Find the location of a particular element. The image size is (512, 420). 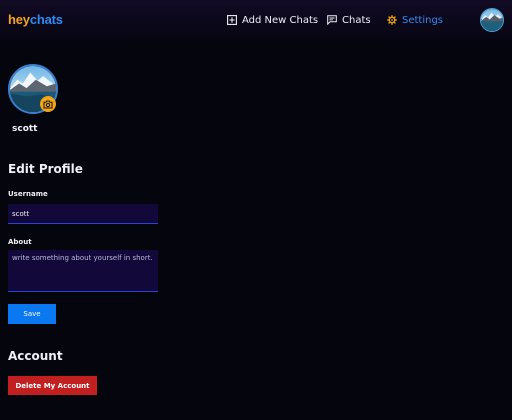

account-heading: Account is located at coordinates (35, 356).